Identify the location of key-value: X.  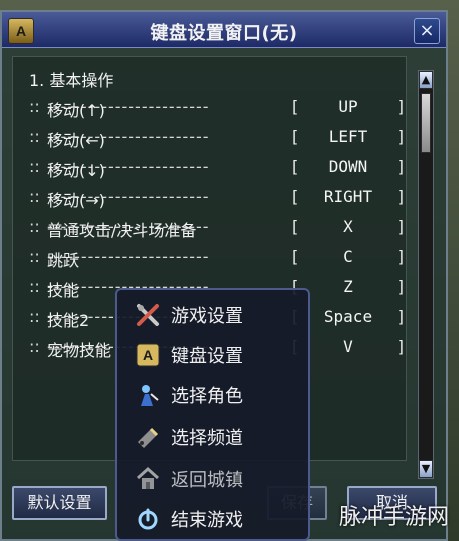
(348, 226).